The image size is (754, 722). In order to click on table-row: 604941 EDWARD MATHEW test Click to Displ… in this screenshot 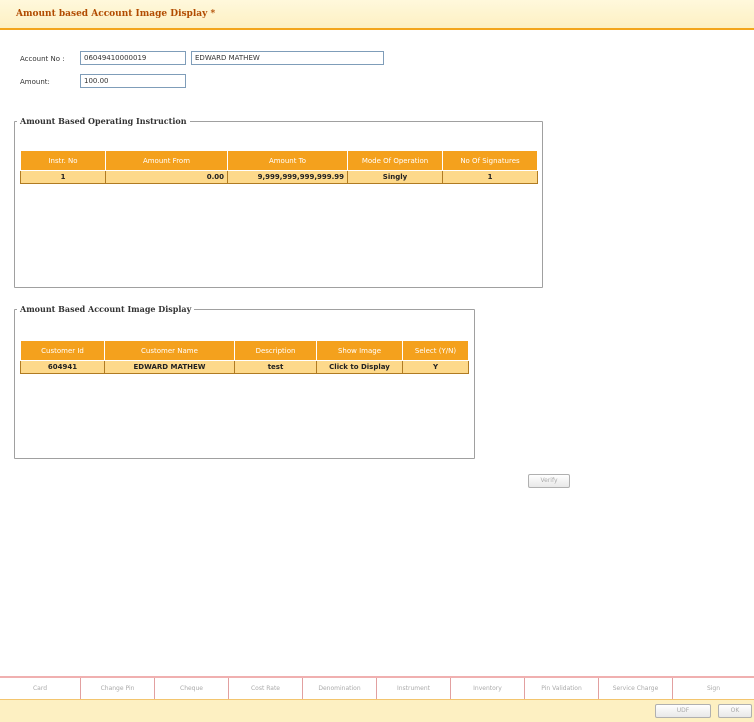, I will do `click(244, 367)`.